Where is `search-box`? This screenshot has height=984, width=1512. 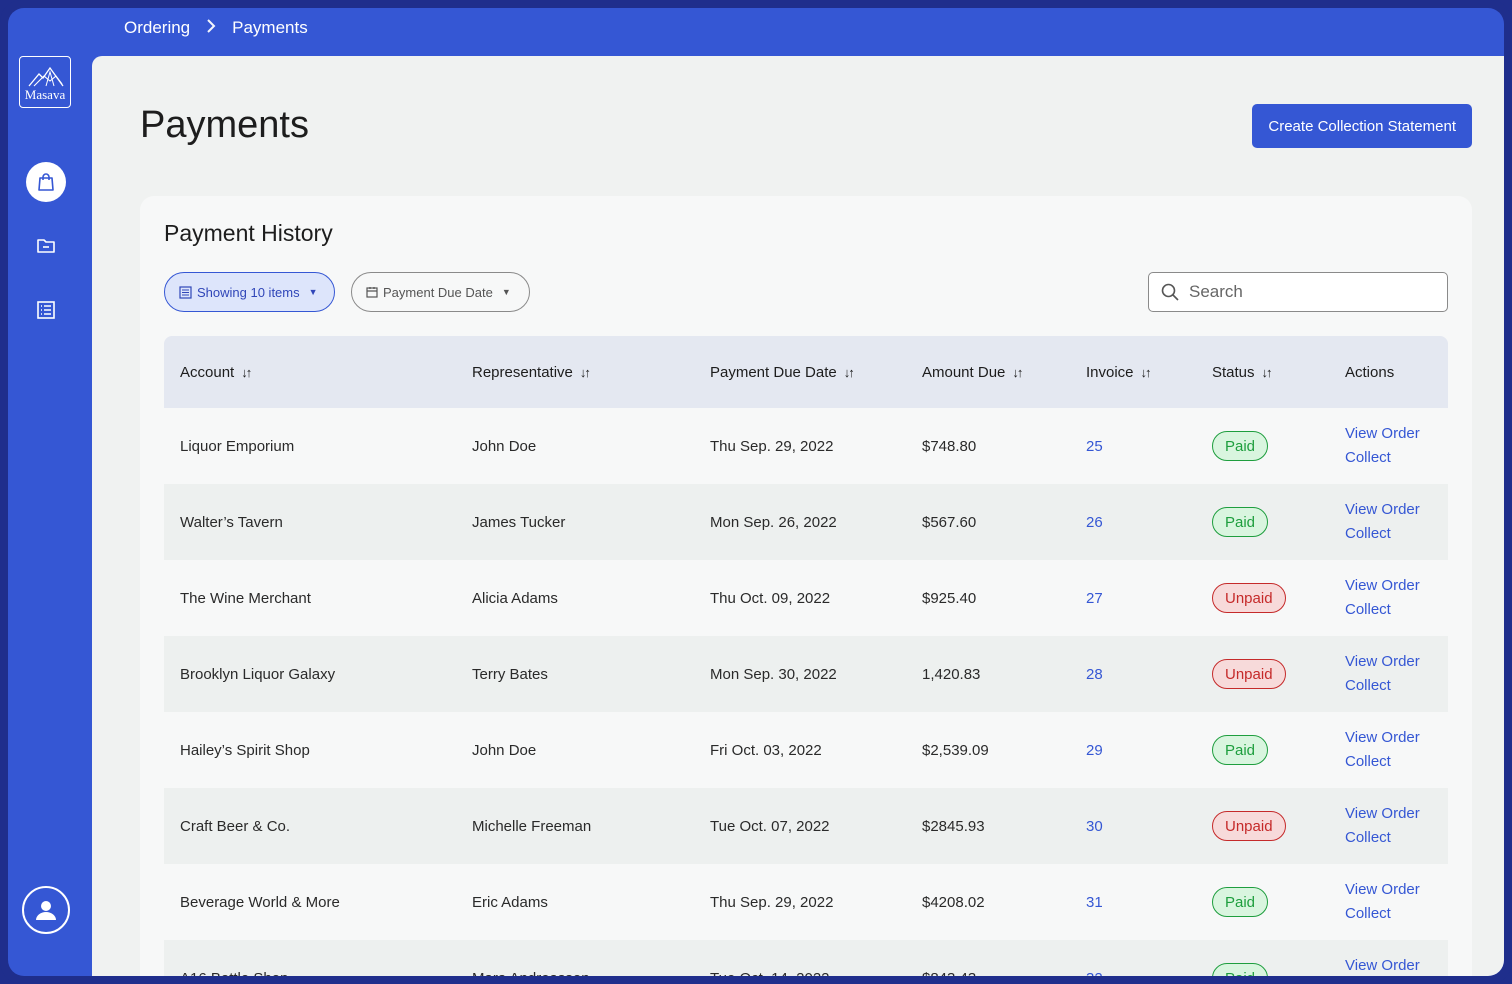 search-box is located at coordinates (1298, 292).